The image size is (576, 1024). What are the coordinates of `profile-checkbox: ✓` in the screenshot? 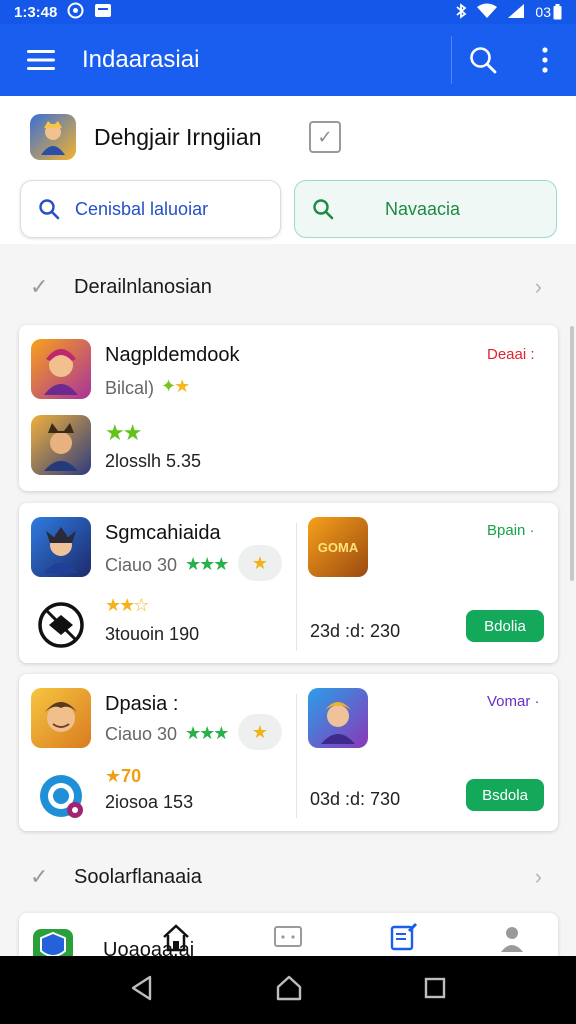 It's located at (325, 137).